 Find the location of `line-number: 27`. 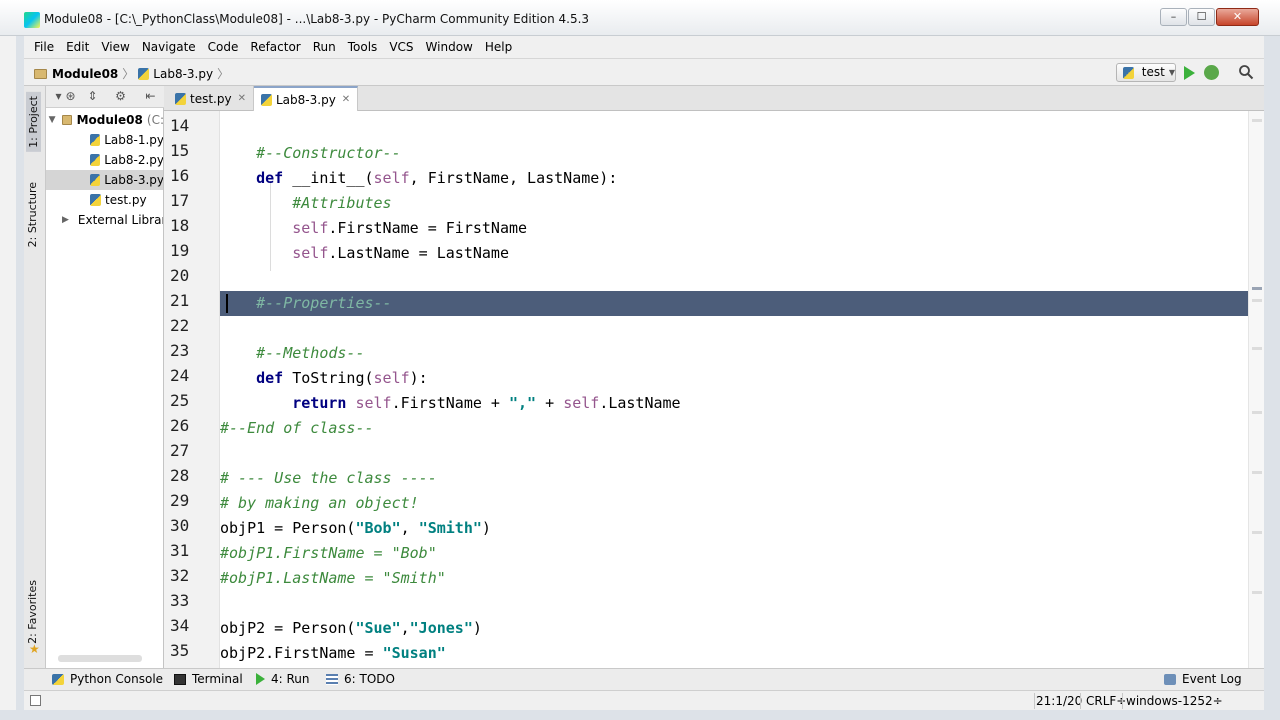

line-number: 27 is located at coordinates (180, 450).